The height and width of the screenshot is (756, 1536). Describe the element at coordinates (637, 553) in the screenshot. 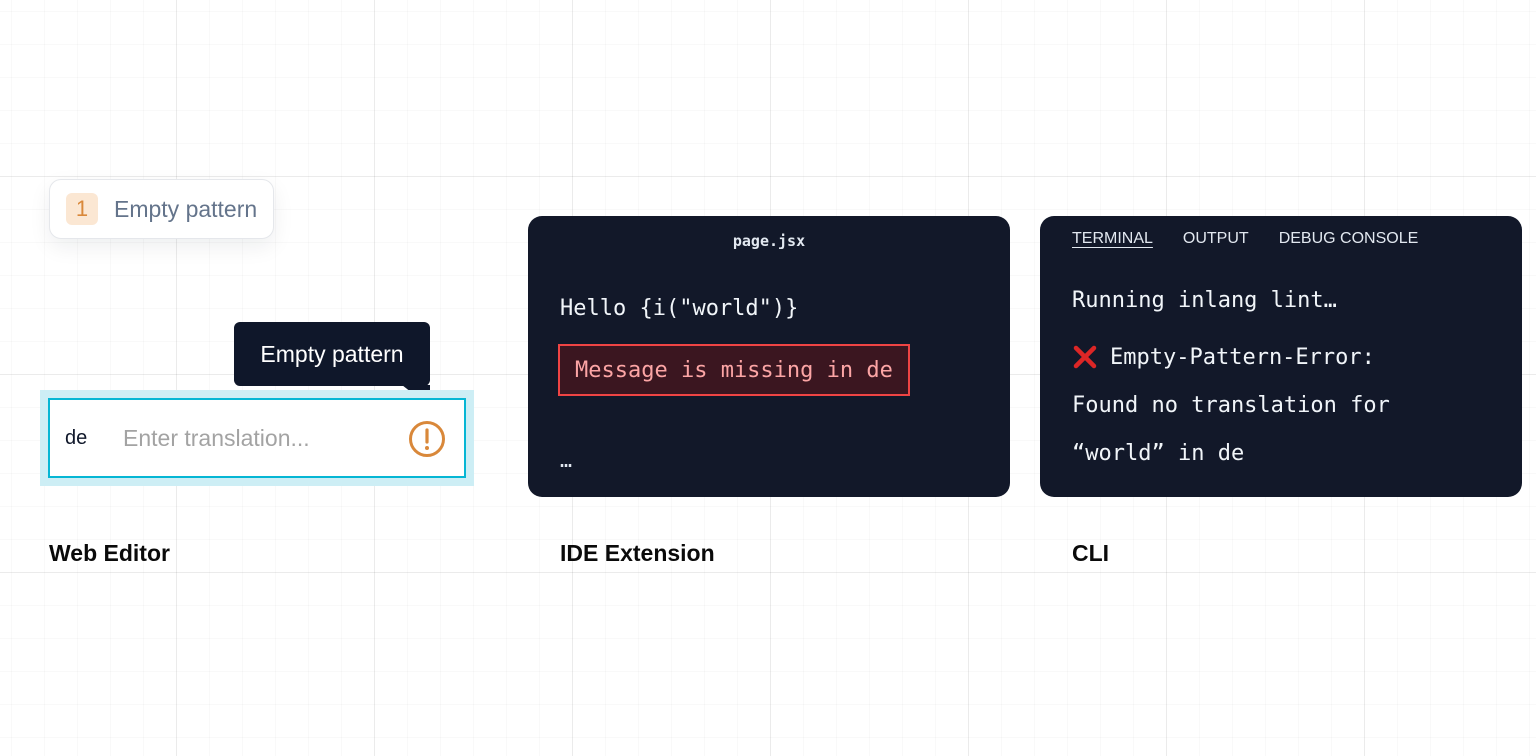

I see `ide-extension-caption: IDE Extension` at that location.